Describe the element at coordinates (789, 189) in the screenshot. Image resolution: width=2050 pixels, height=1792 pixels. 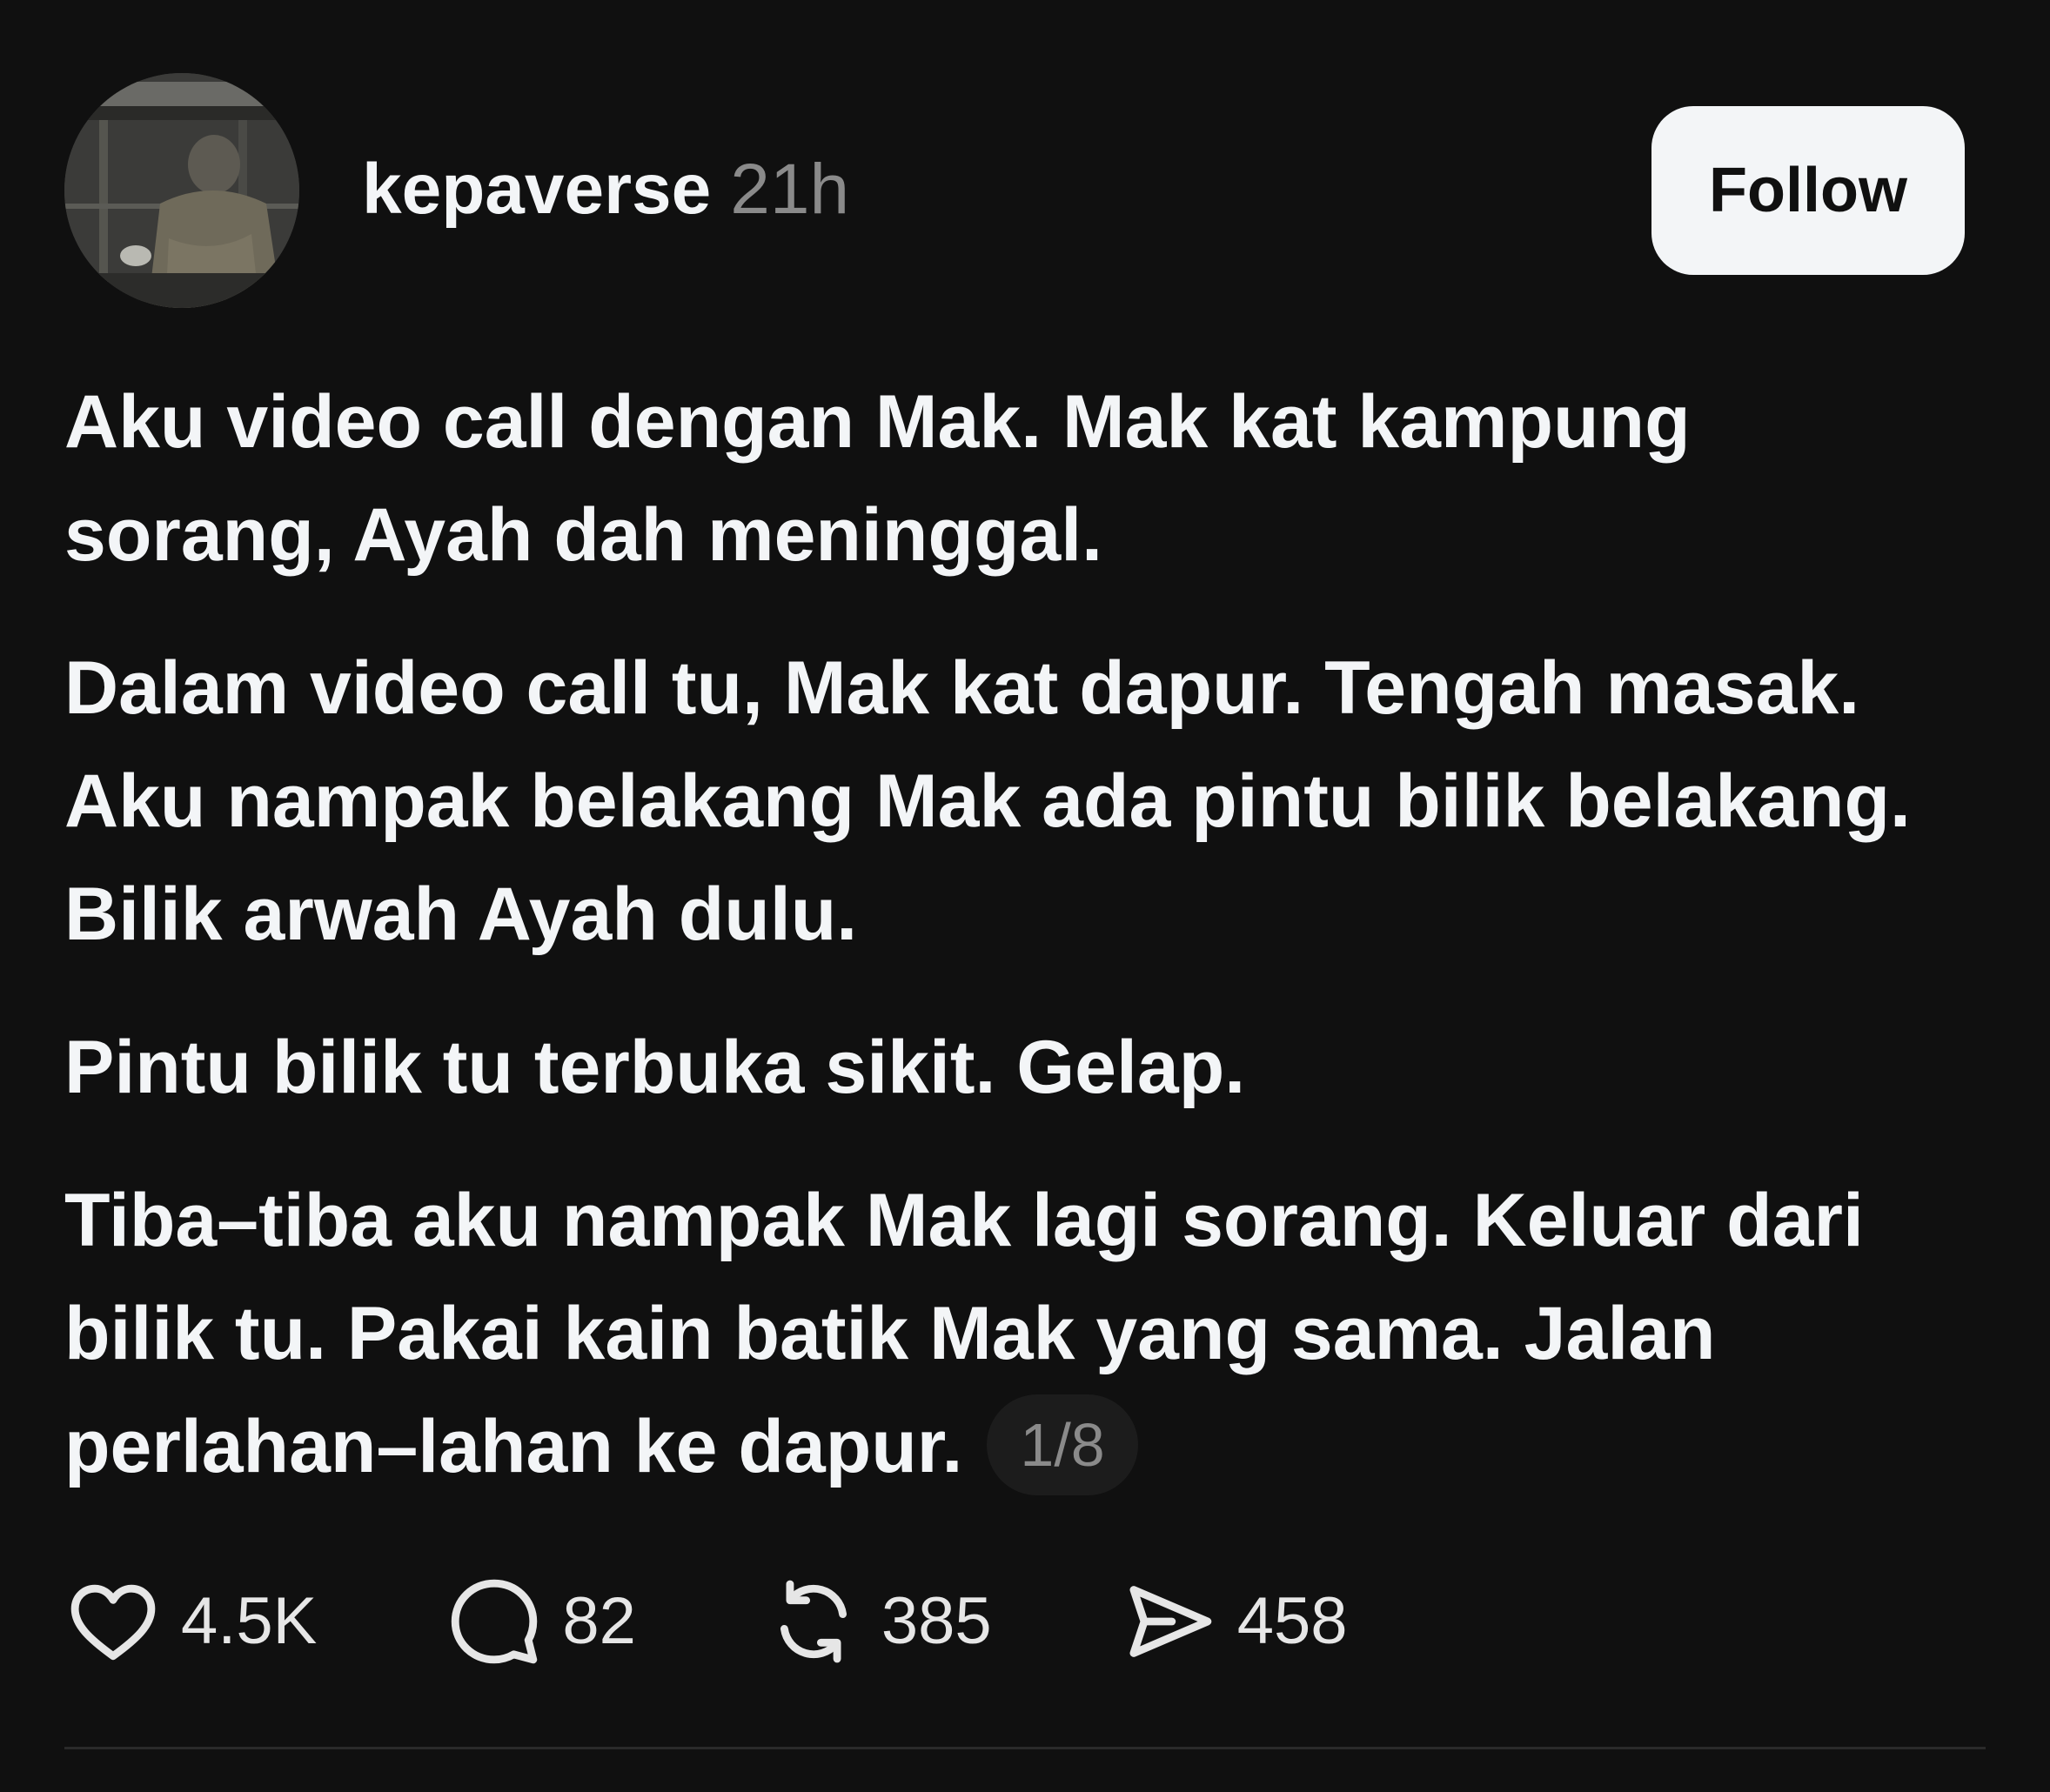
I see `timestamp: 21h` at that location.